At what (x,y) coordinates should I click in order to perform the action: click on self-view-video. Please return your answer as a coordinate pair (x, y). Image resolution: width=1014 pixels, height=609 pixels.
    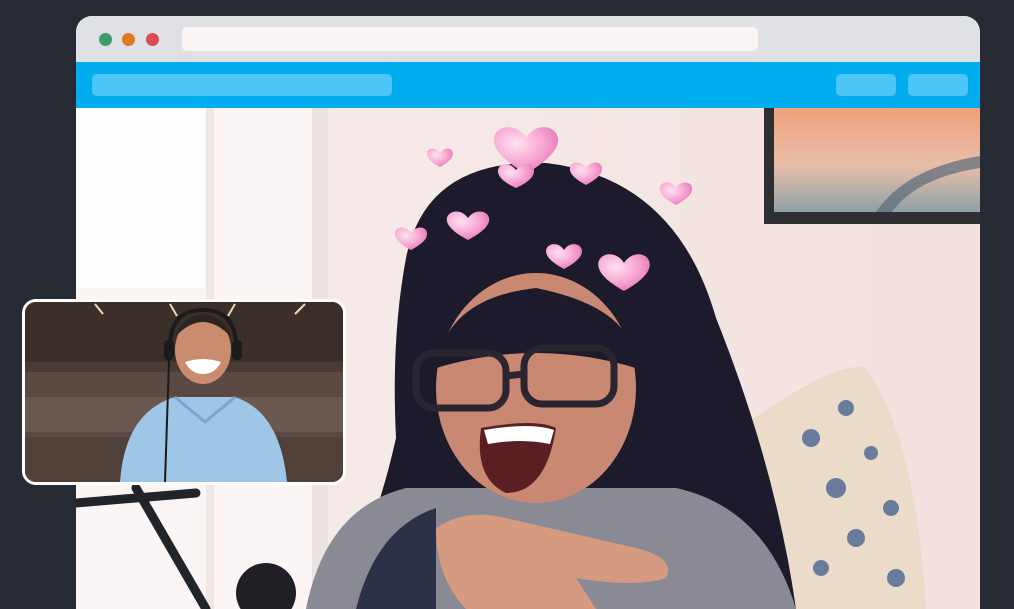
    Looking at the image, I should click on (184, 392).